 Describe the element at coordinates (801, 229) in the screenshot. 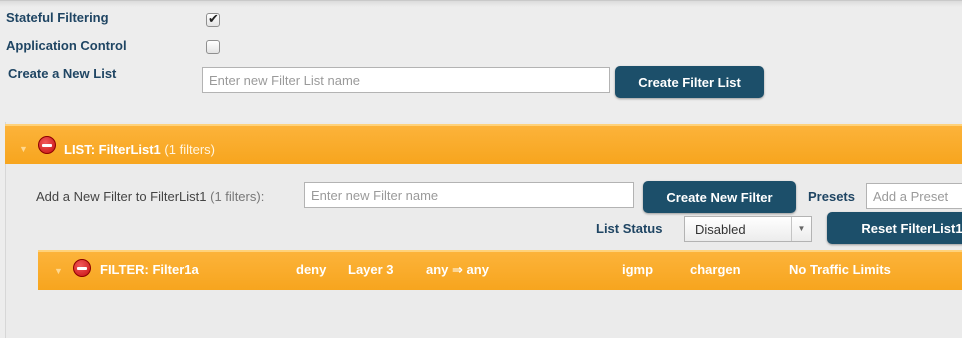

I see `chevron-down-icon: ▼` at that location.